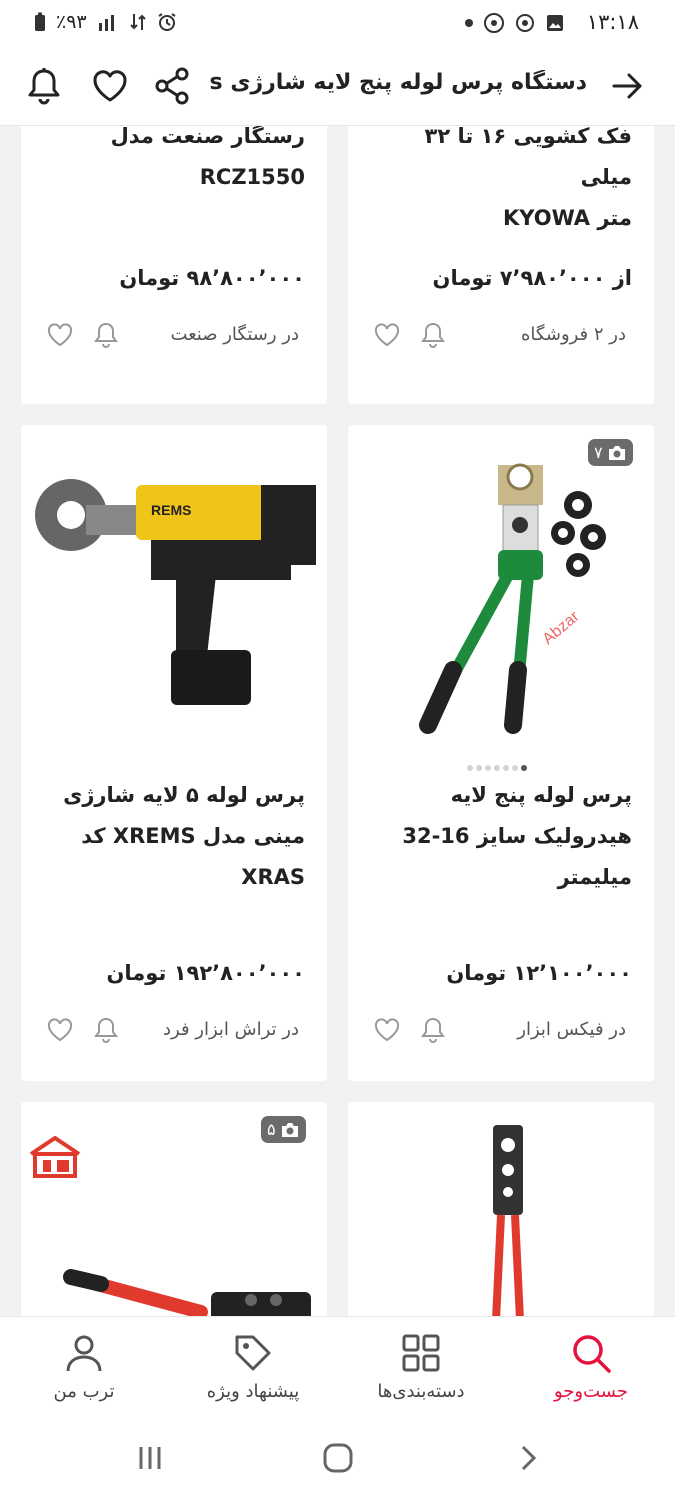 The height and width of the screenshot is (1500, 675). I want to click on product-price: ۱۹۲٬۸۰۰٬۰۰۰ تومان, so click(206, 973).